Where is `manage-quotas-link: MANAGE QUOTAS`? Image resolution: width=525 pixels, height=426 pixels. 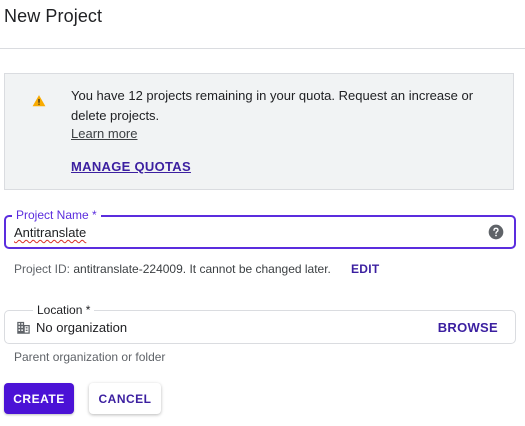 manage-quotas-link: MANAGE QUOTAS is located at coordinates (131, 166).